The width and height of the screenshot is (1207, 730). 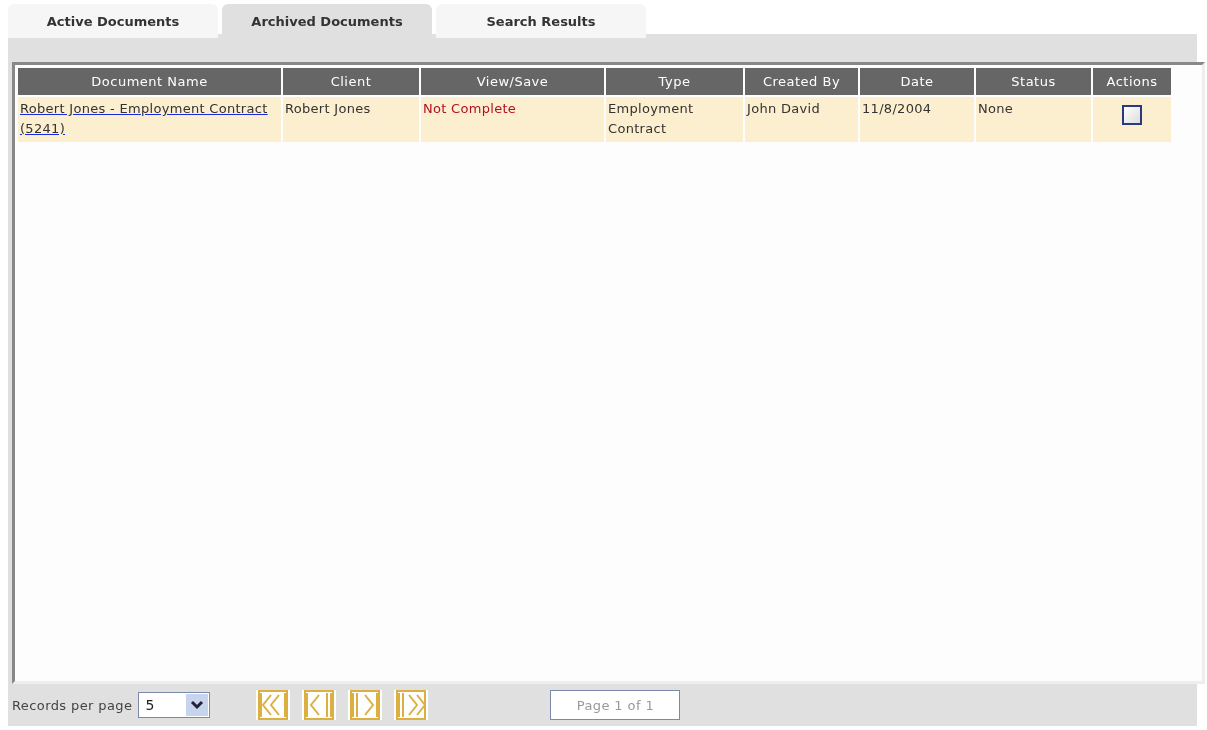 What do you see at coordinates (897, 108) in the screenshot?
I see `table-cell: 11/8/2004` at bounding box center [897, 108].